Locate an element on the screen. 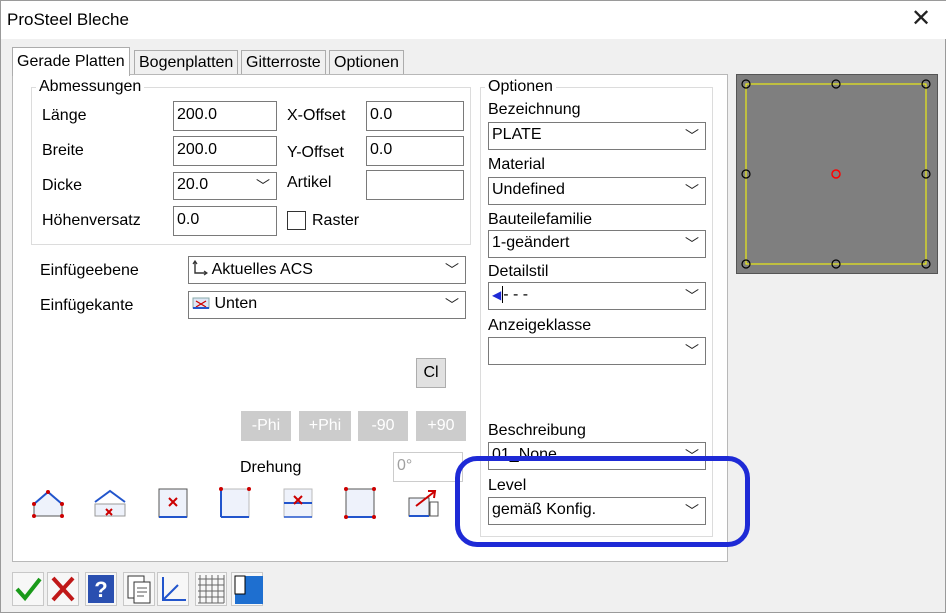 The width and height of the screenshot is (946, 613). highlight-annotation is located at coordinates (602, 501).